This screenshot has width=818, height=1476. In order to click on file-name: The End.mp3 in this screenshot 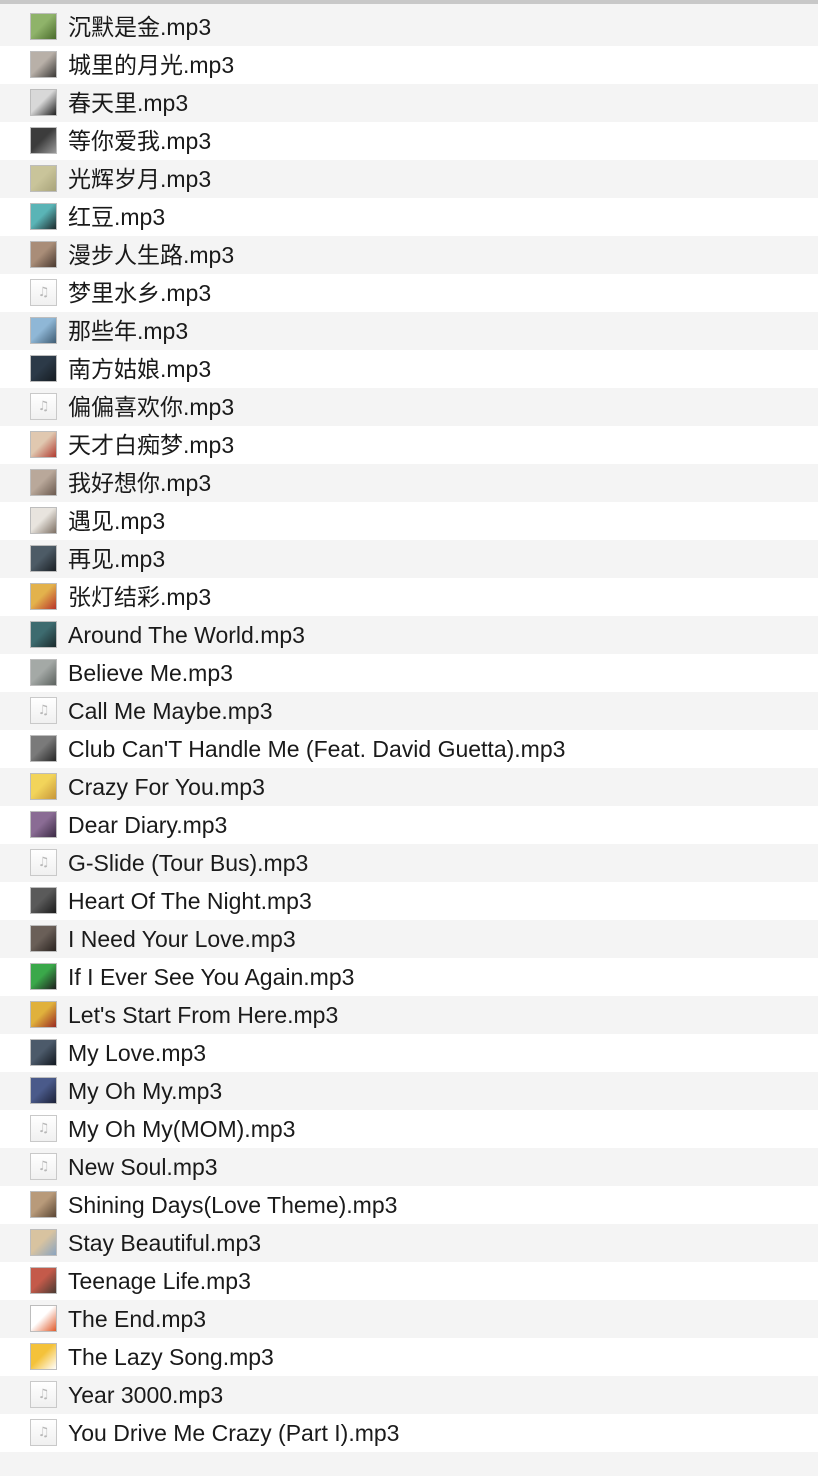, I will do `click(137, 1319)`.